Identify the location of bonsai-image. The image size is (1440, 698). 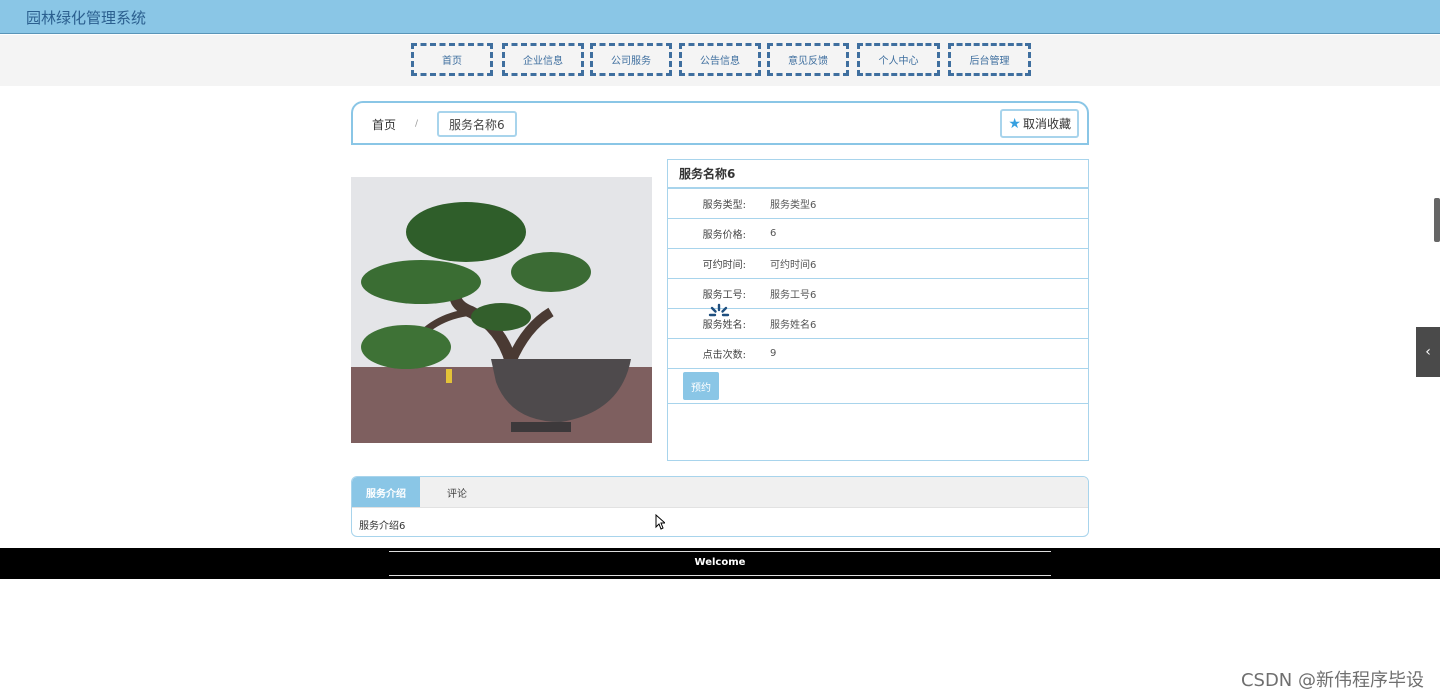
(501, 310).